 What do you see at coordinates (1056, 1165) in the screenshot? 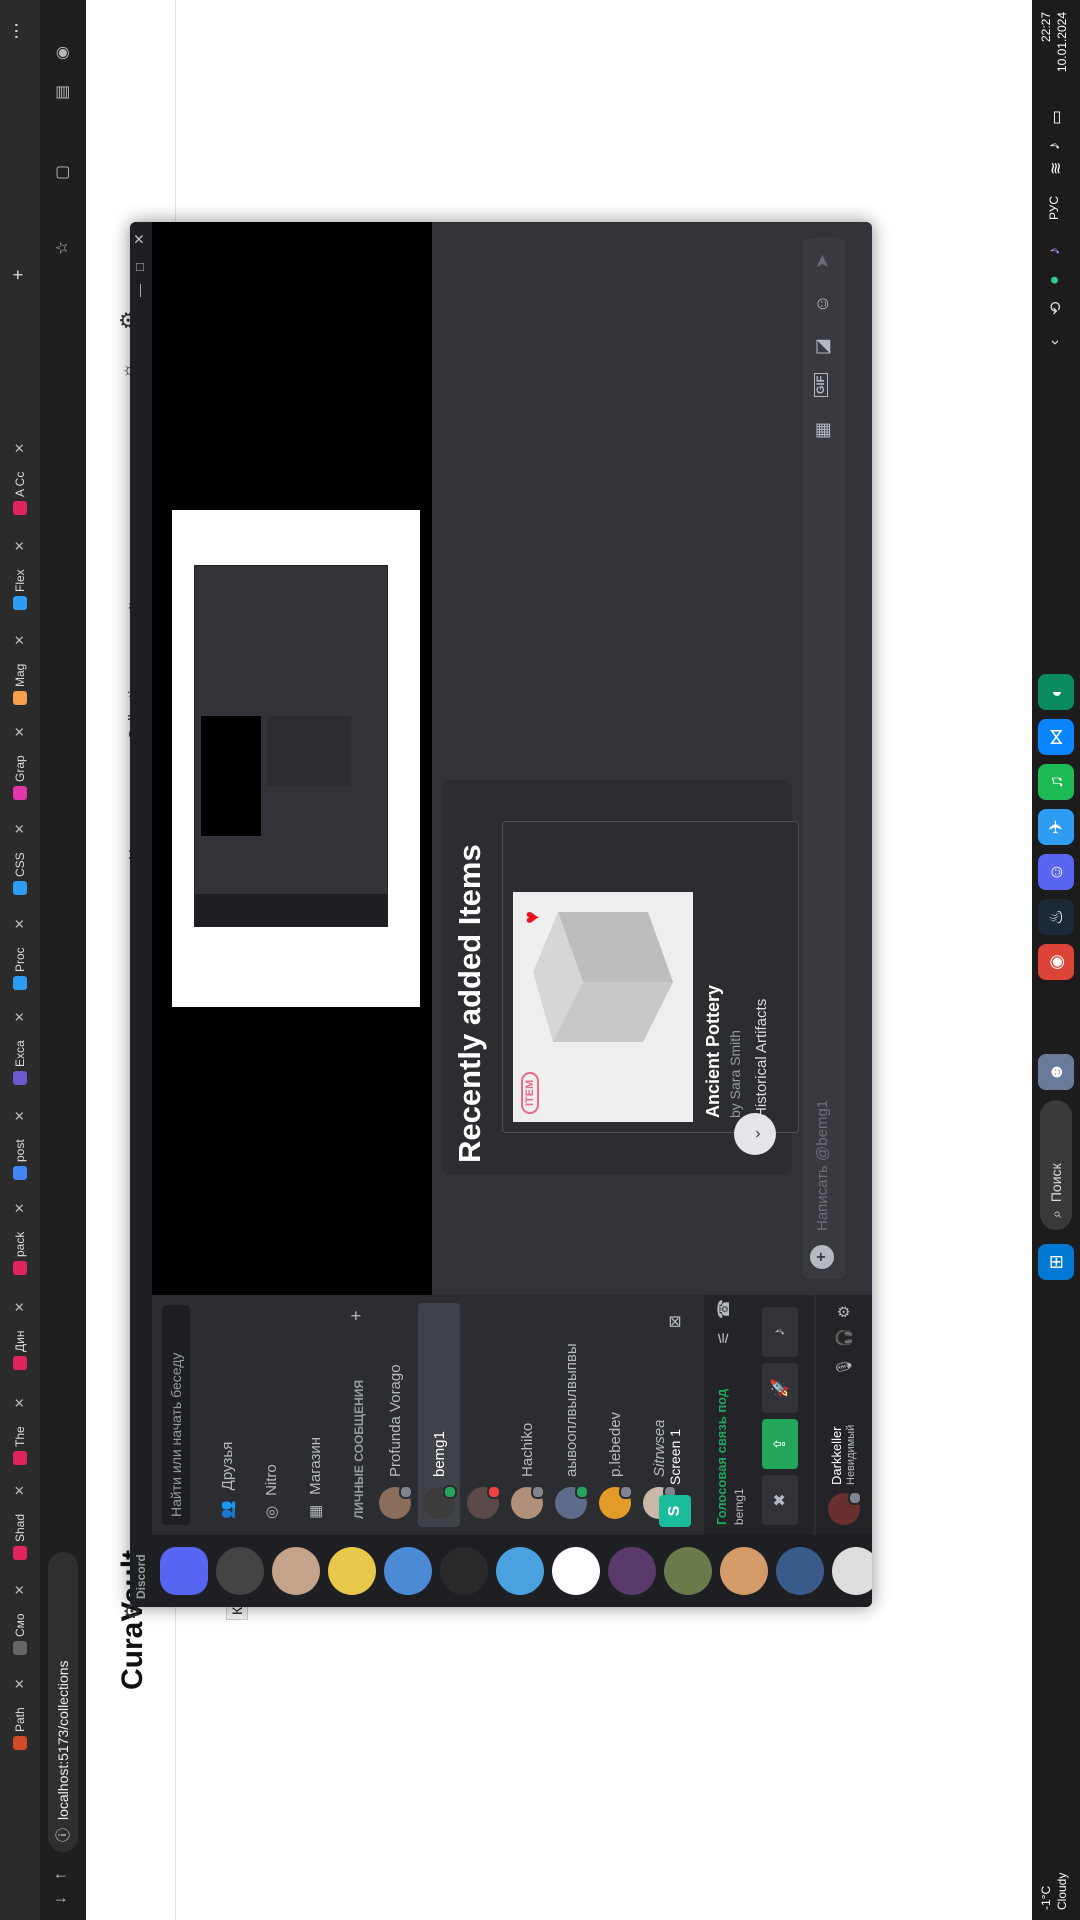
I see `taskbar-search: ⌕ Поиск` at bounding box center [1056, 1165].